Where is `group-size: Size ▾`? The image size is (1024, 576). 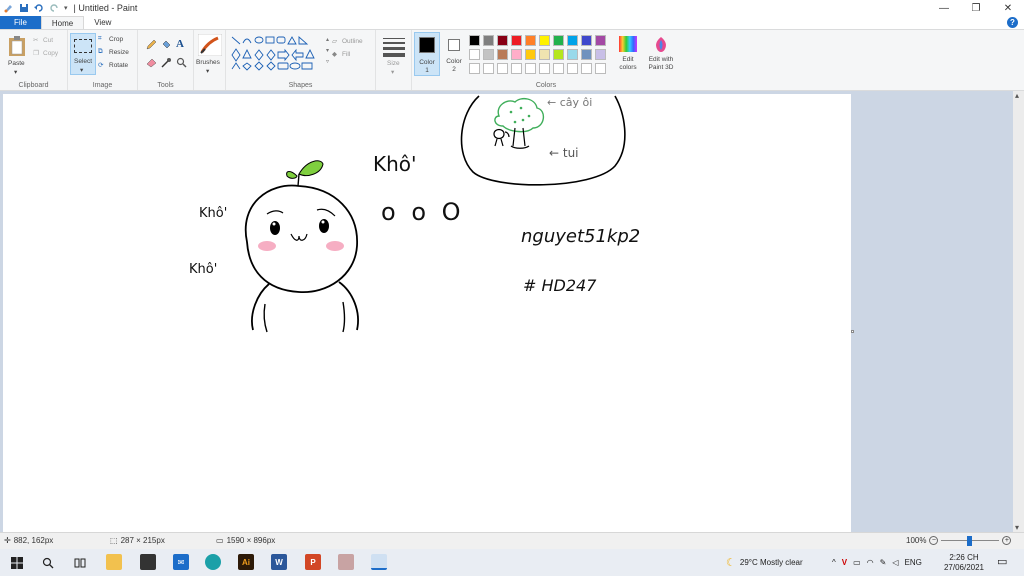
group-size: Size ▾ is located at coordinates (394, 60).